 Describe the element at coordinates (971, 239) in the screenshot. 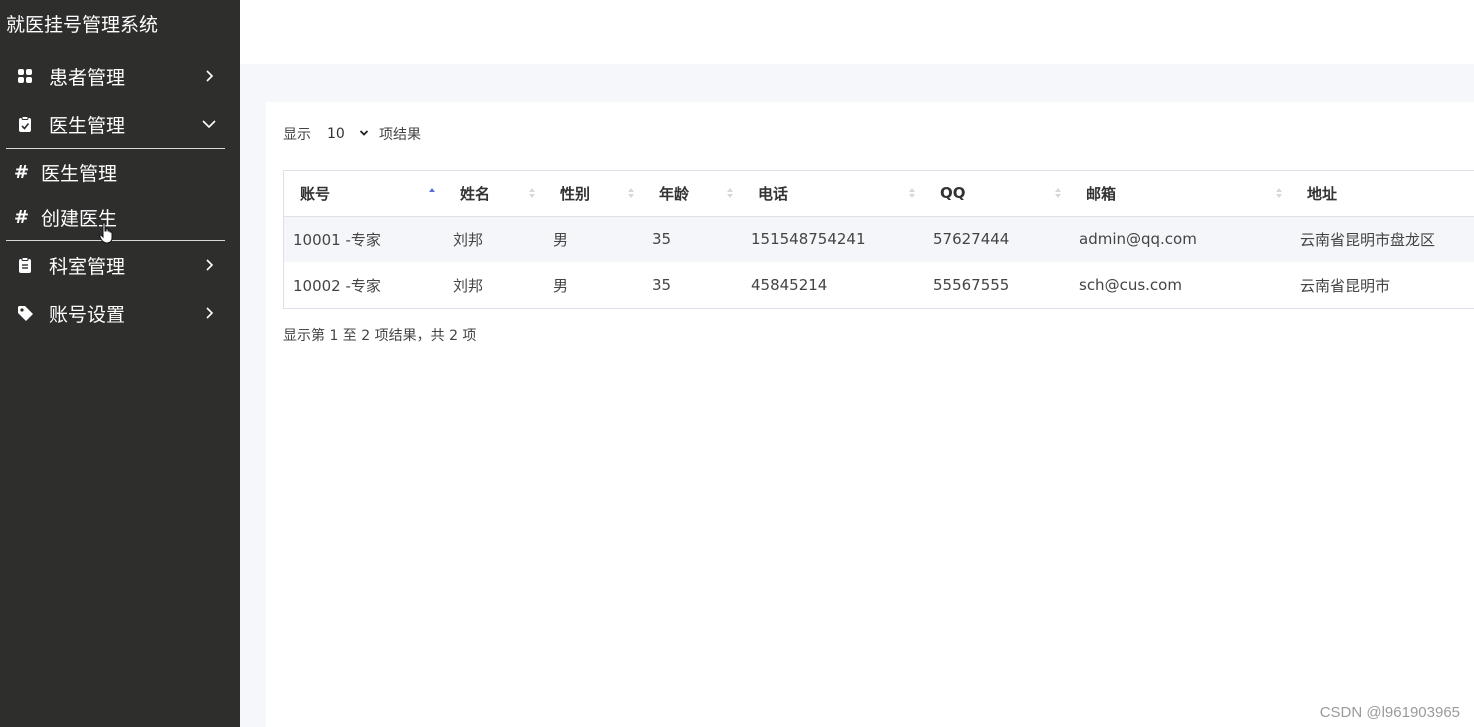

I see `cell-qq: 57627444` at that location.